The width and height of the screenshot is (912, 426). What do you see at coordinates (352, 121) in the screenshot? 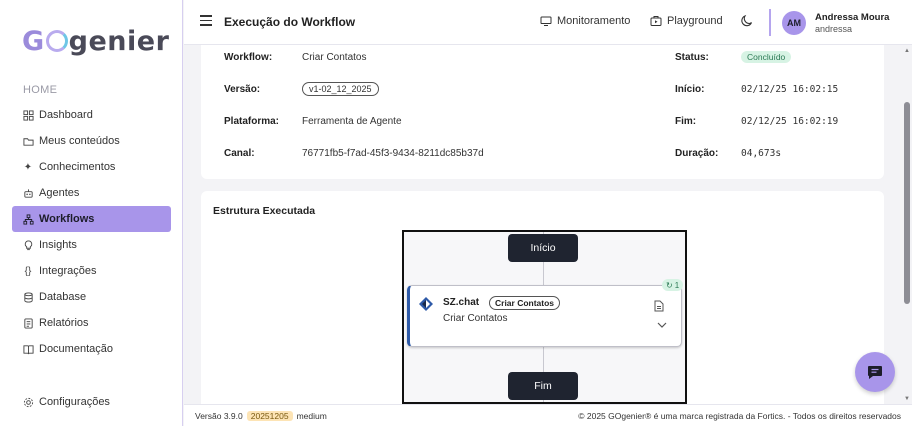
I see `platform-value: Ferramenta de Agente` at bounding box center [352, 121].